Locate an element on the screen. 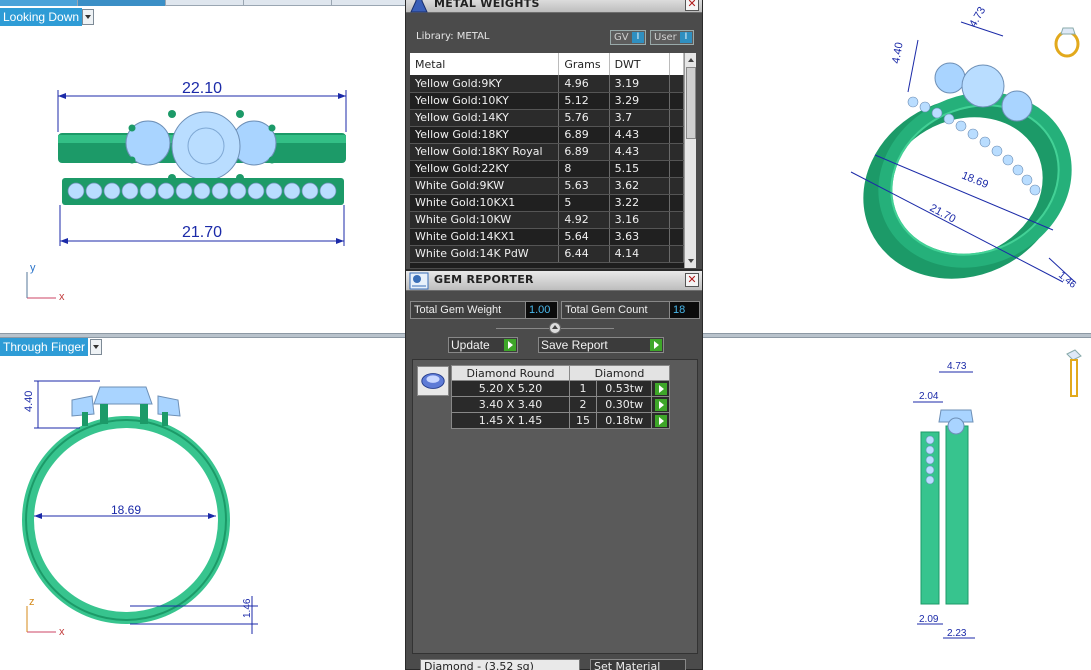 The image size is (1091, 670). dim-top-text: 4.73 is located at coordinates (977, 17).